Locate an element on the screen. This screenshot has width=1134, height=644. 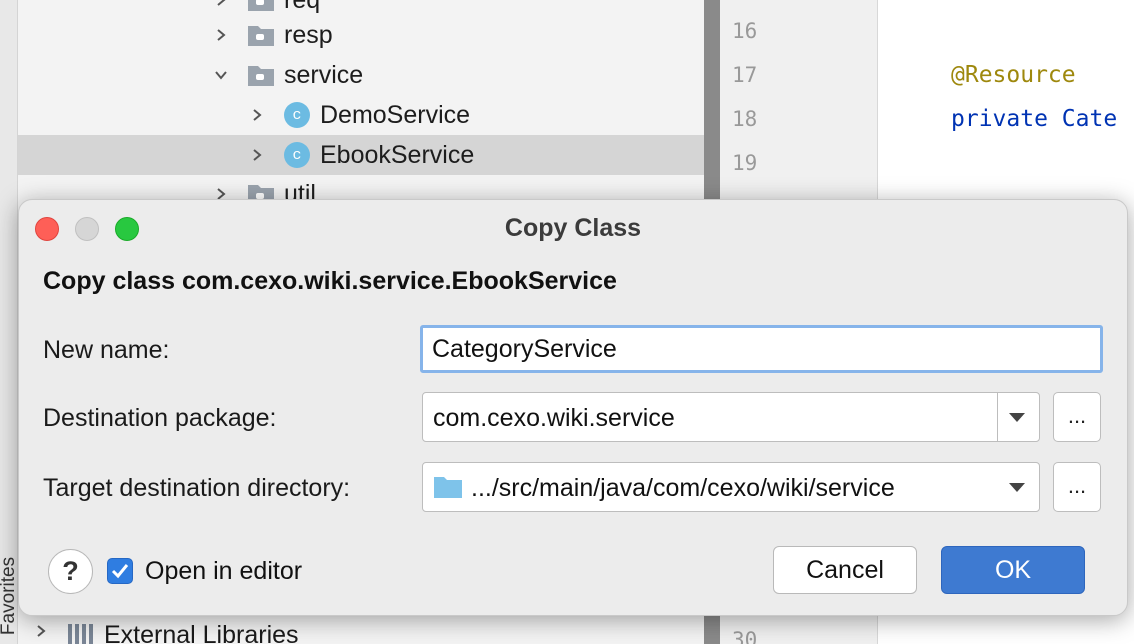
cancel-button: Cancel is located at coordinates (845, 570).